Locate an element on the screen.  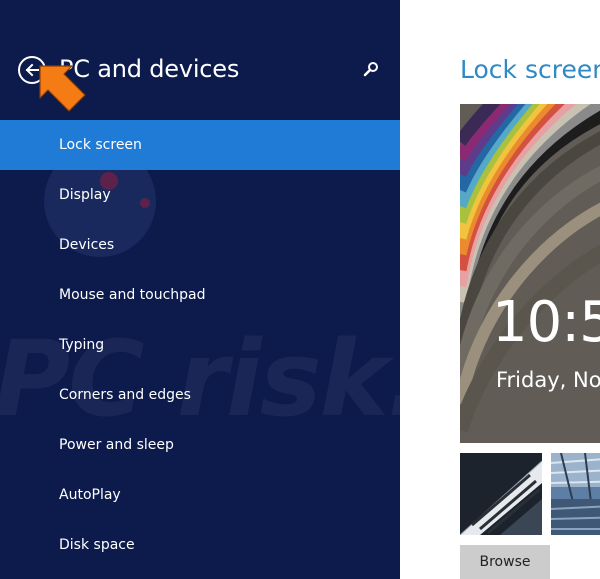
nav-item-mouse-and-touchpad: Mouse and touchpad is located at coordinates (200, 295).